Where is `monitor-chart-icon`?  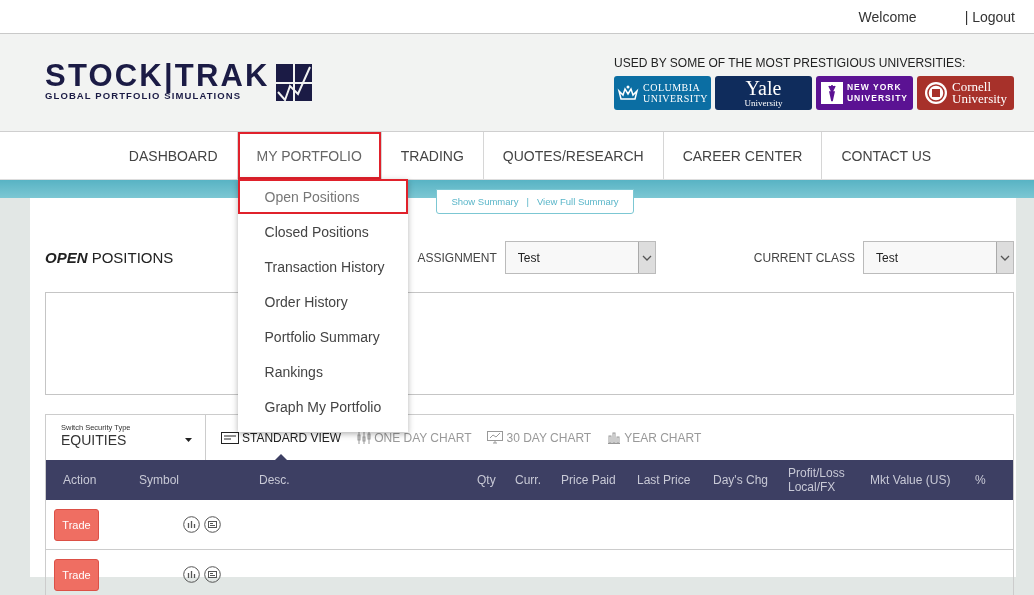
monitor-chart-icon is located at coordinates (495, 437).